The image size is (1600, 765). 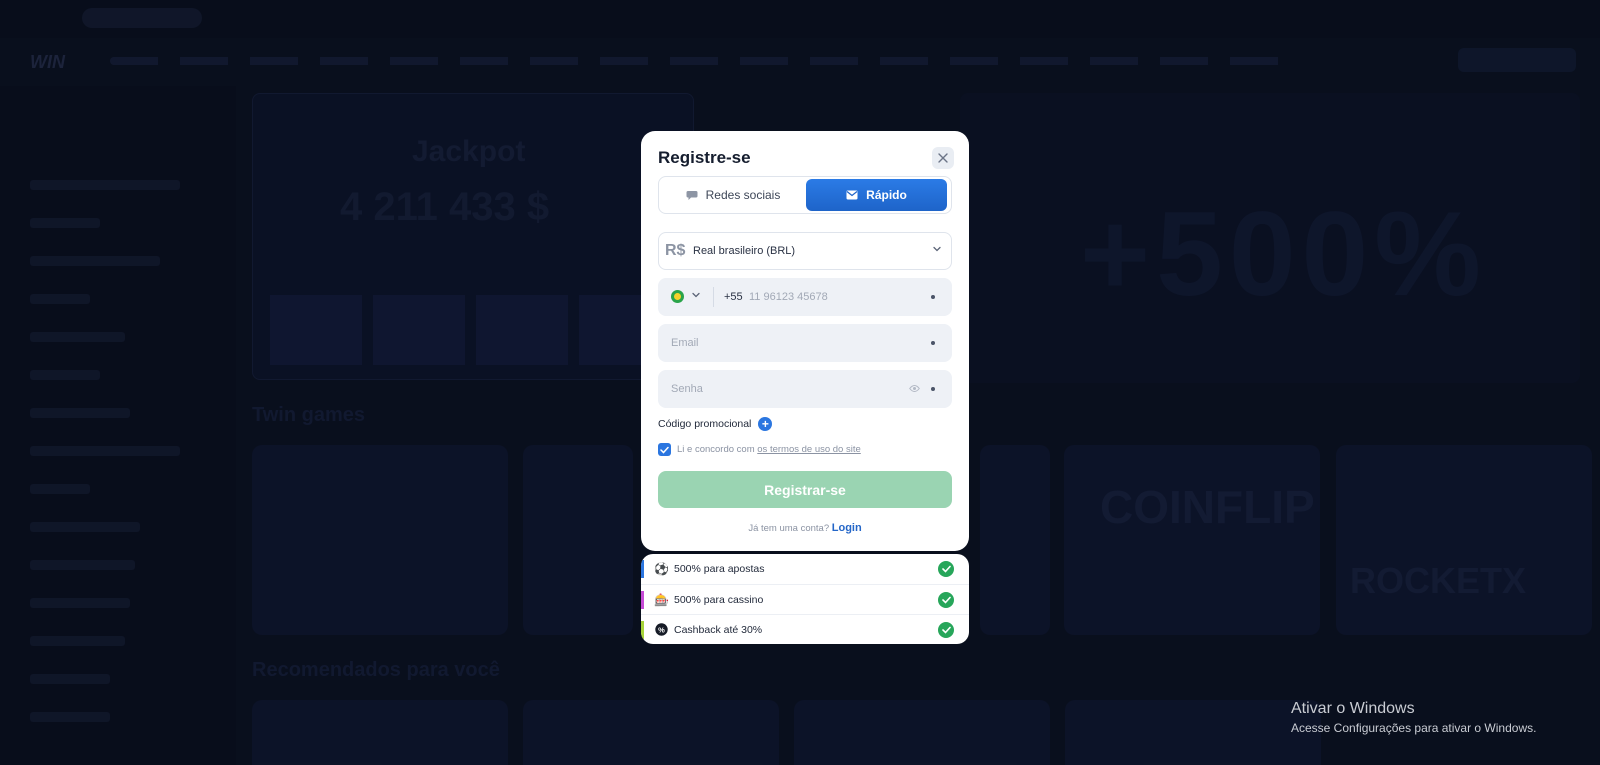 What do you see at coordinates (661, 569) in the screenshot?
I see `soccer-ball-icon: ⚽` at bounding box center [661, 569].